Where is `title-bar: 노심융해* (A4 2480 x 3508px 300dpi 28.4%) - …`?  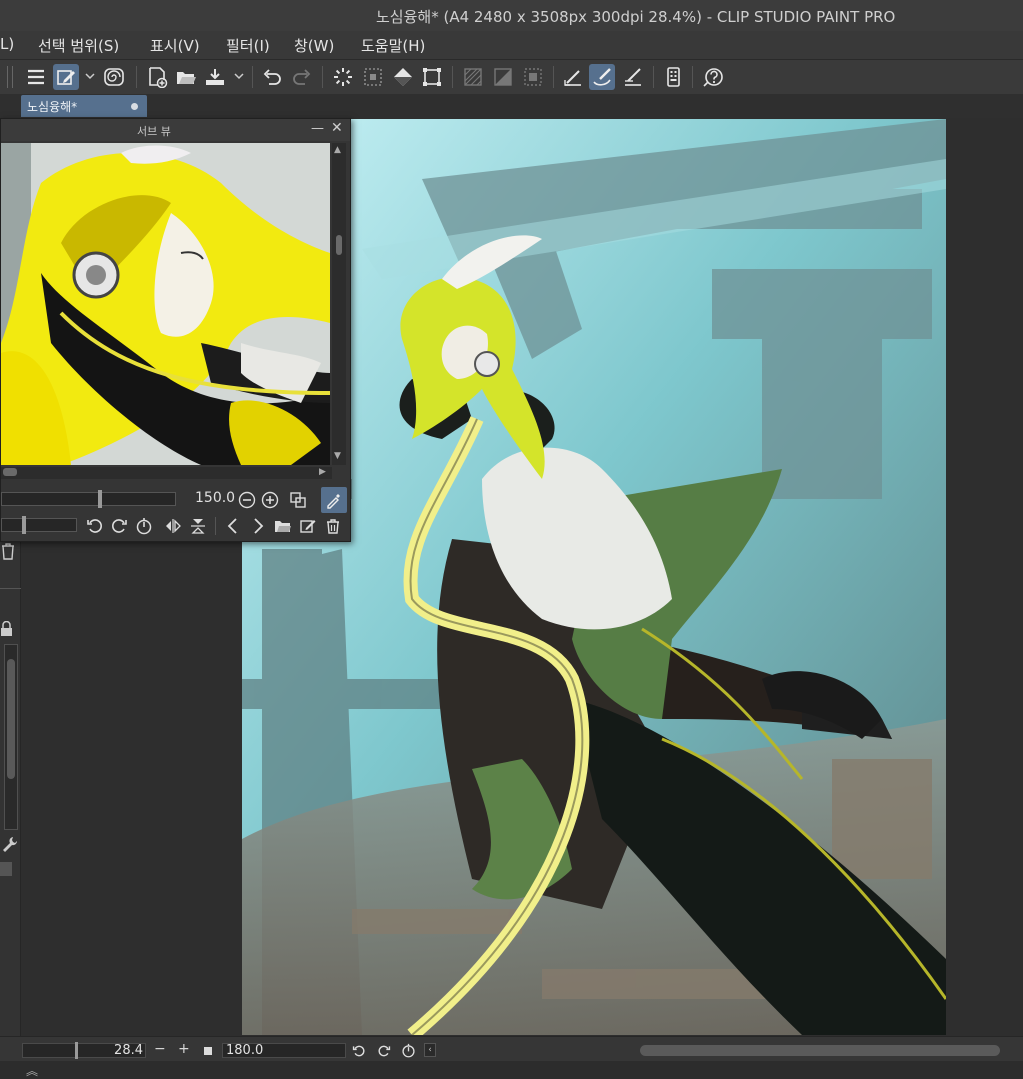 title-bar: 노심융해* (A4 2480 x 3508px 300dpi 28.4%) - … is located at coordinates (511, 15).